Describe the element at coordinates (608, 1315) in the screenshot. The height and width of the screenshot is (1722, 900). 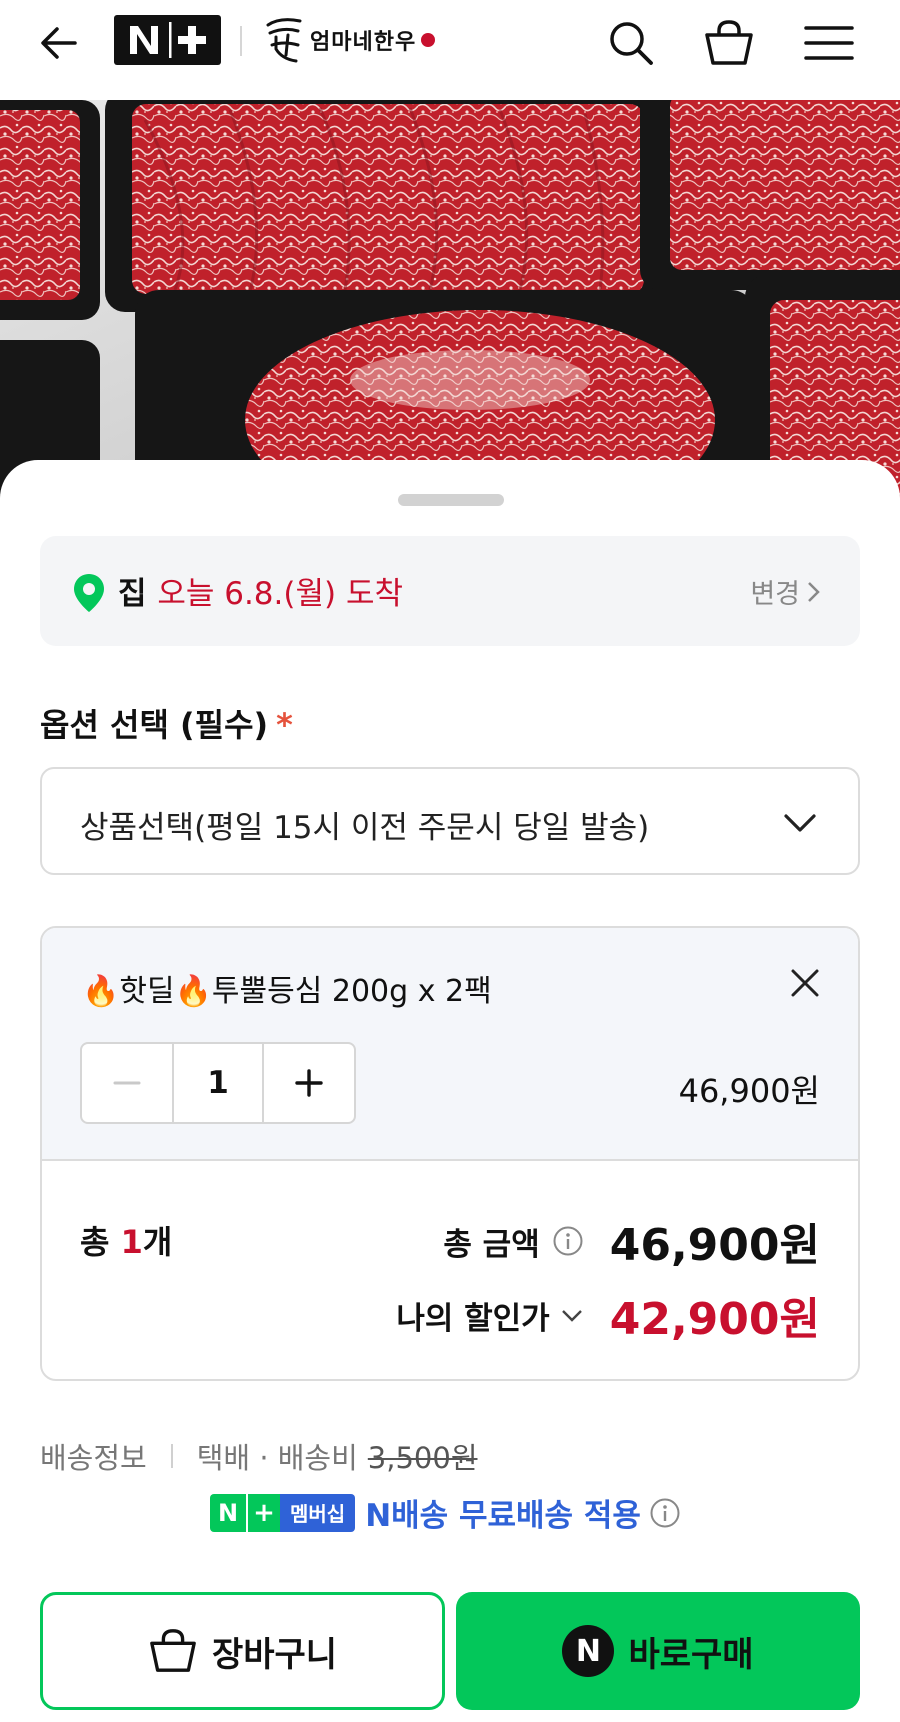
I see `discount-row: 나의 할인가 42,900원` at that location.